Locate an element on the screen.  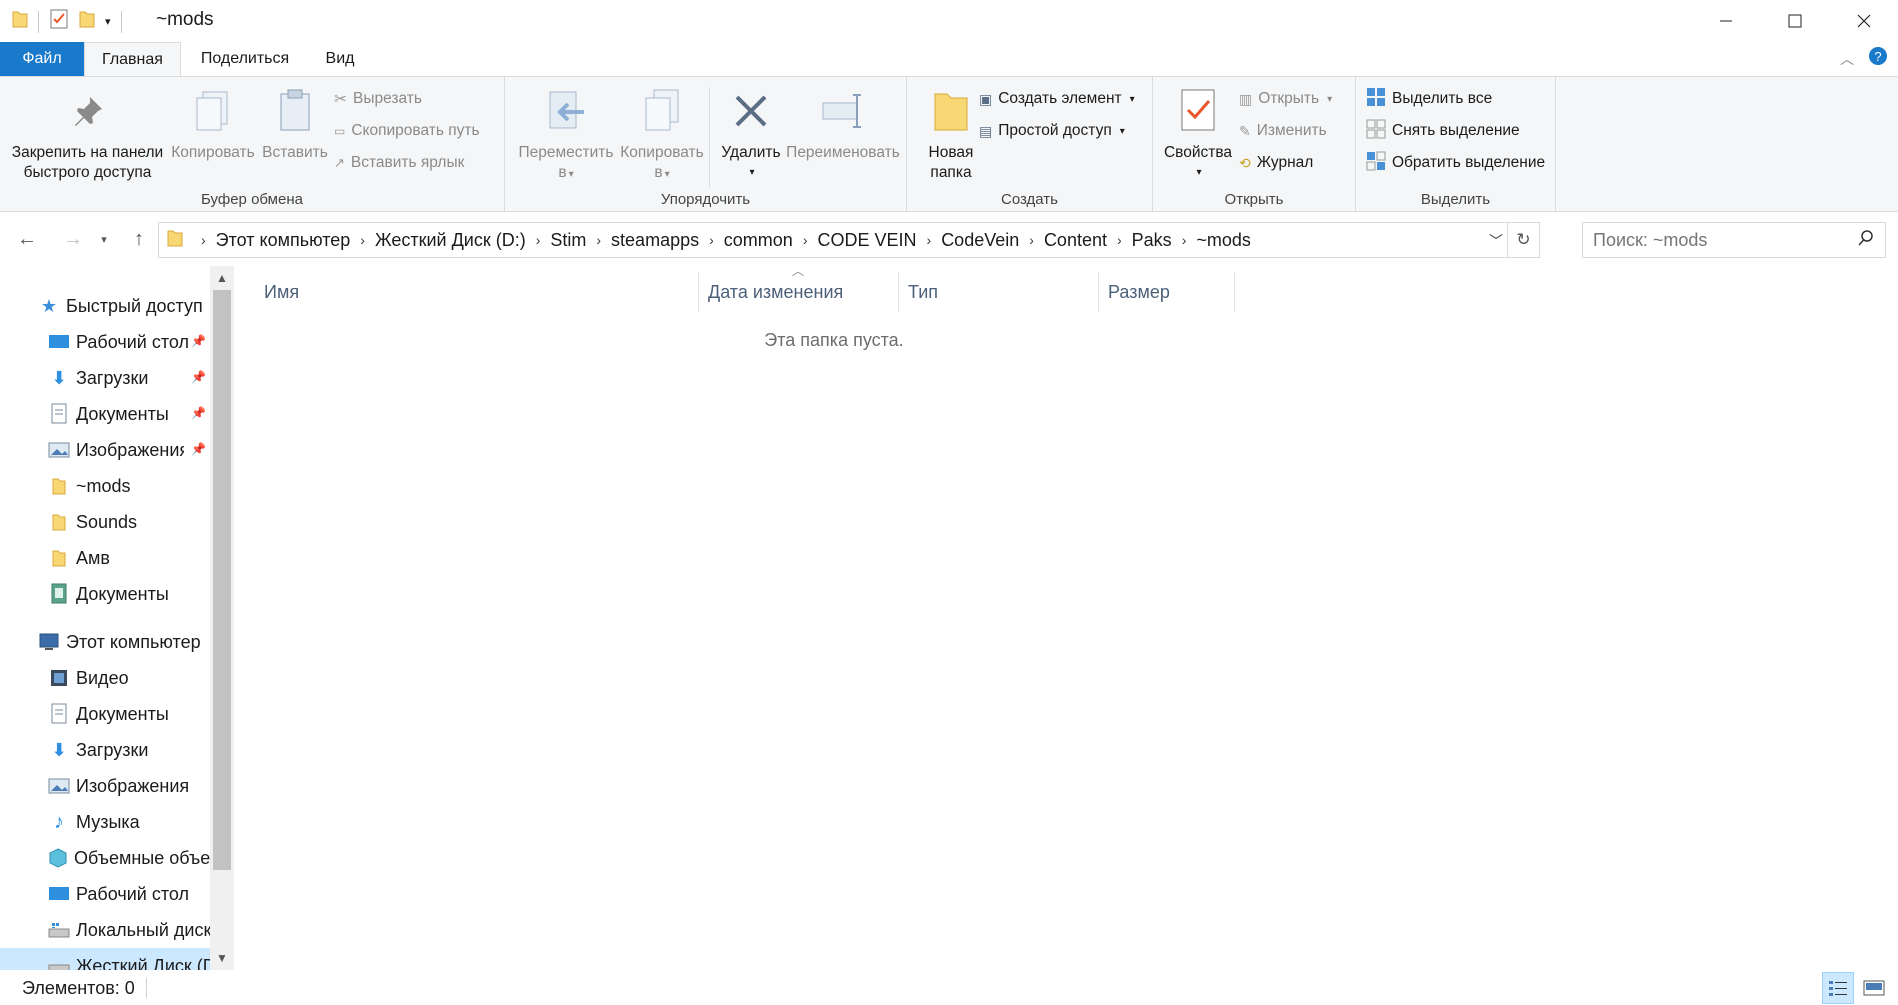
forward-arrow-icon: → is located at coordinates (73, 238).